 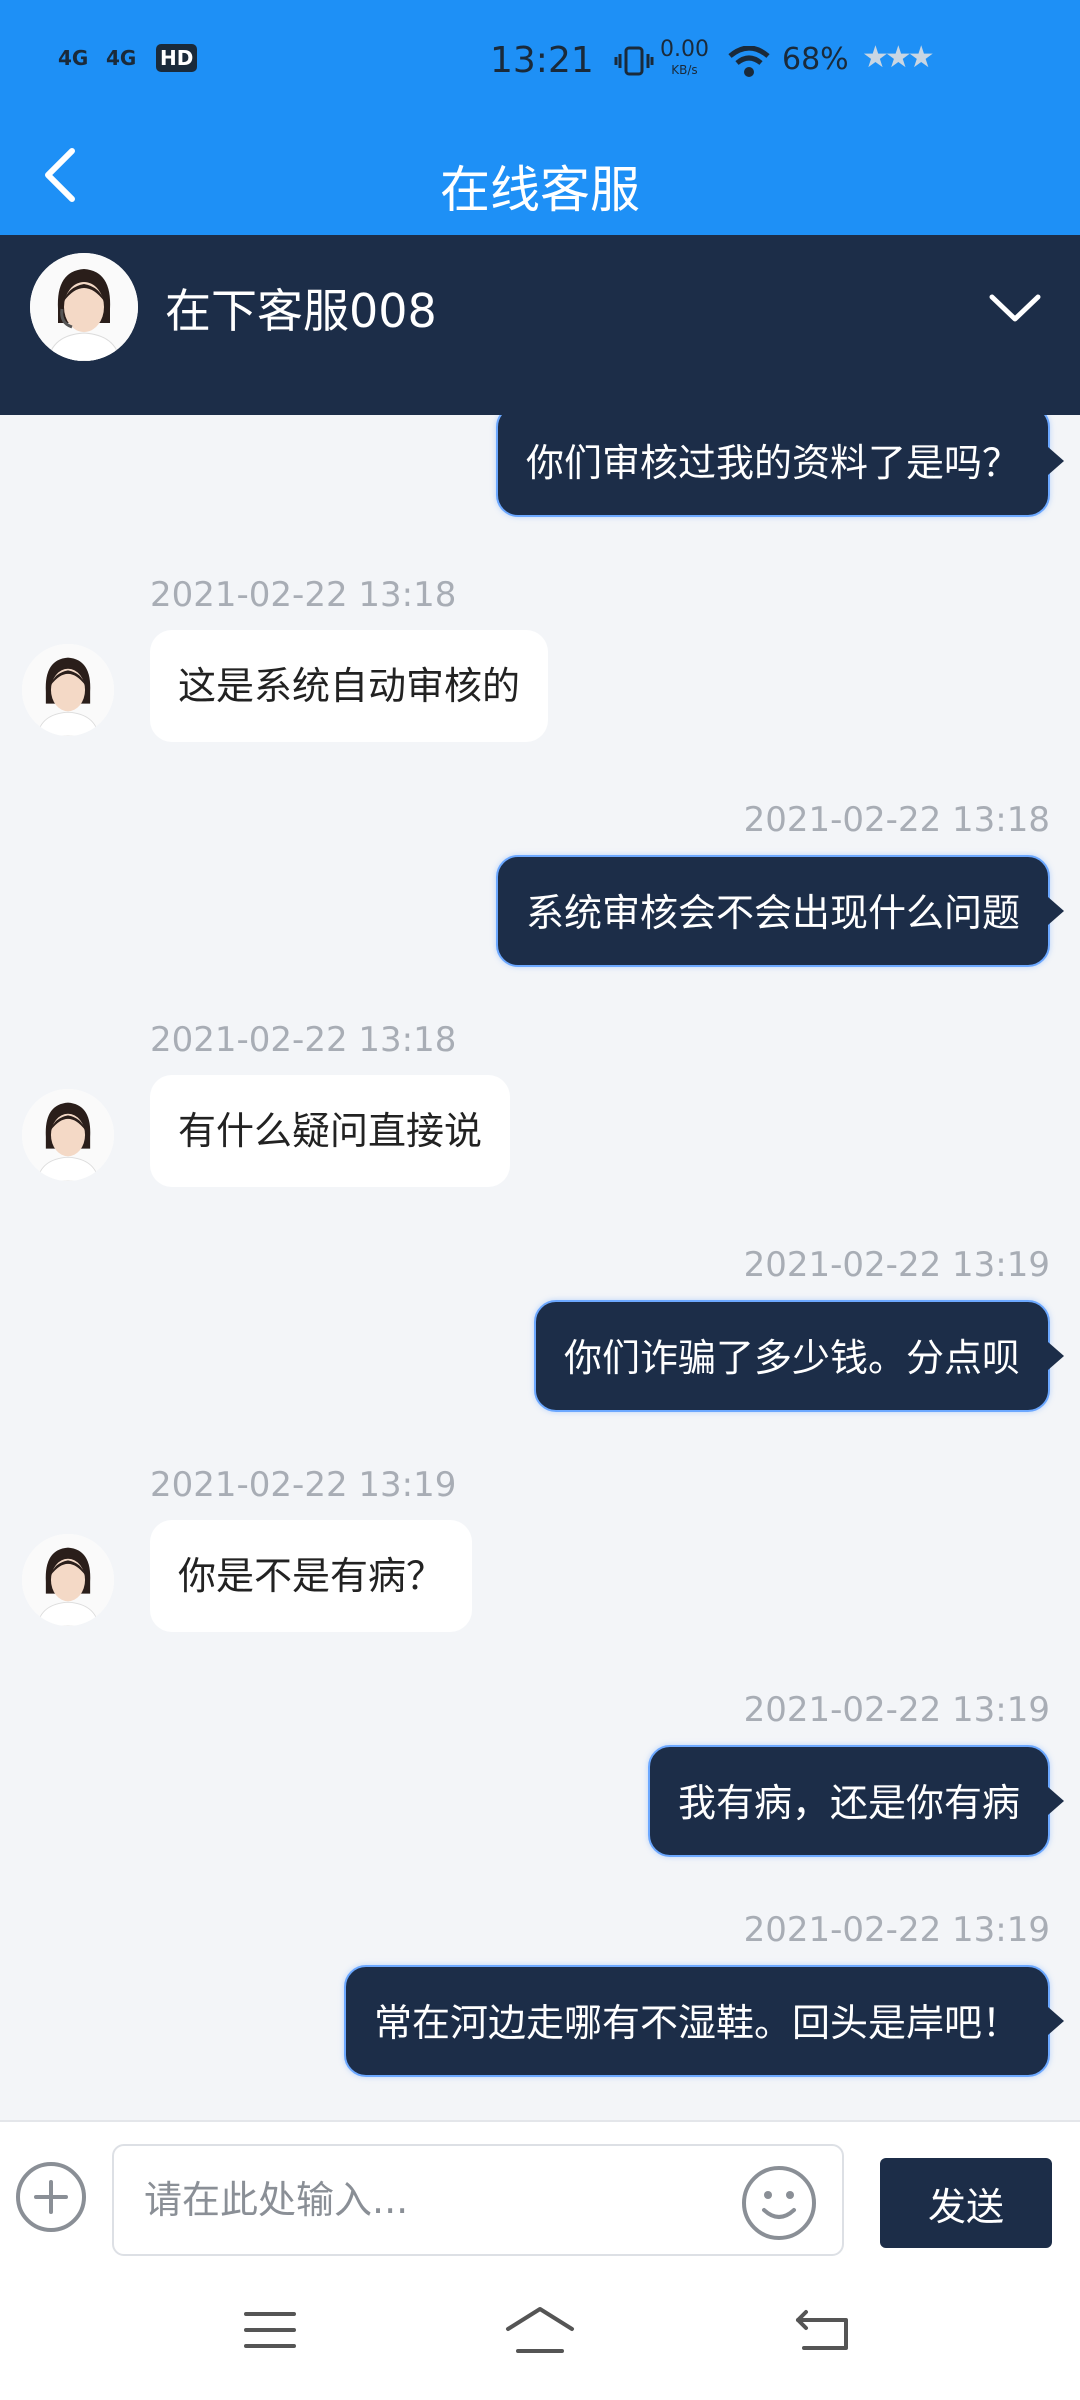 What do you see at coordinates (540, 1132) in the screenshot?
I see `message-row: 有什么疑问直接说` at bounding box center [540, 1132].